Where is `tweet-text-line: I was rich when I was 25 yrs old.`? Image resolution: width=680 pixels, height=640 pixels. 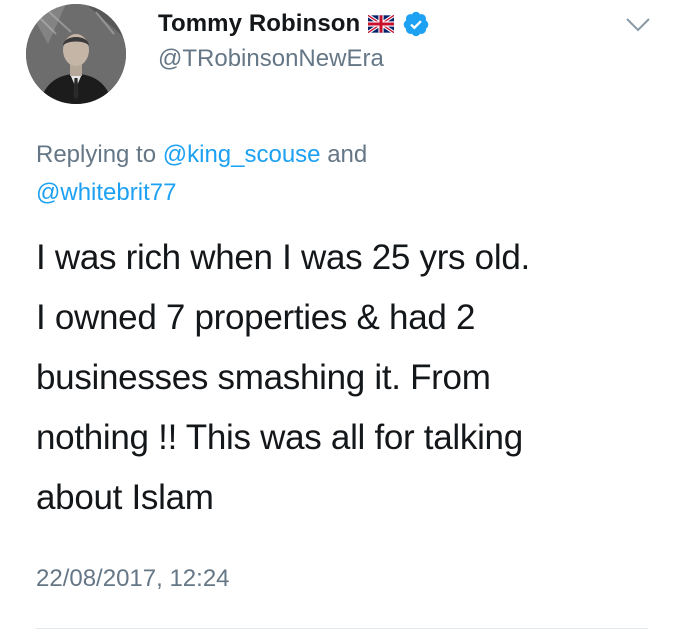
tweet-text-line: I was rich when I was 25 yrs old. is located at coordinates (283, 257).